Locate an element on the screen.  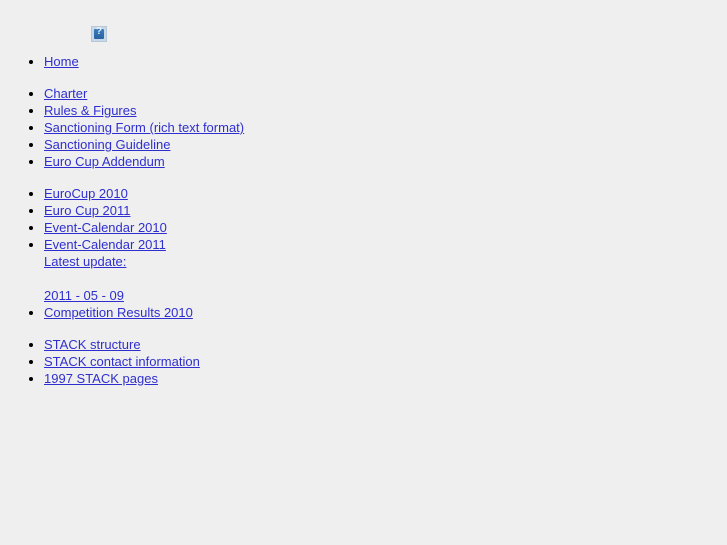
nav-link-subline: Latest update: is located at coordinates (272, 261).